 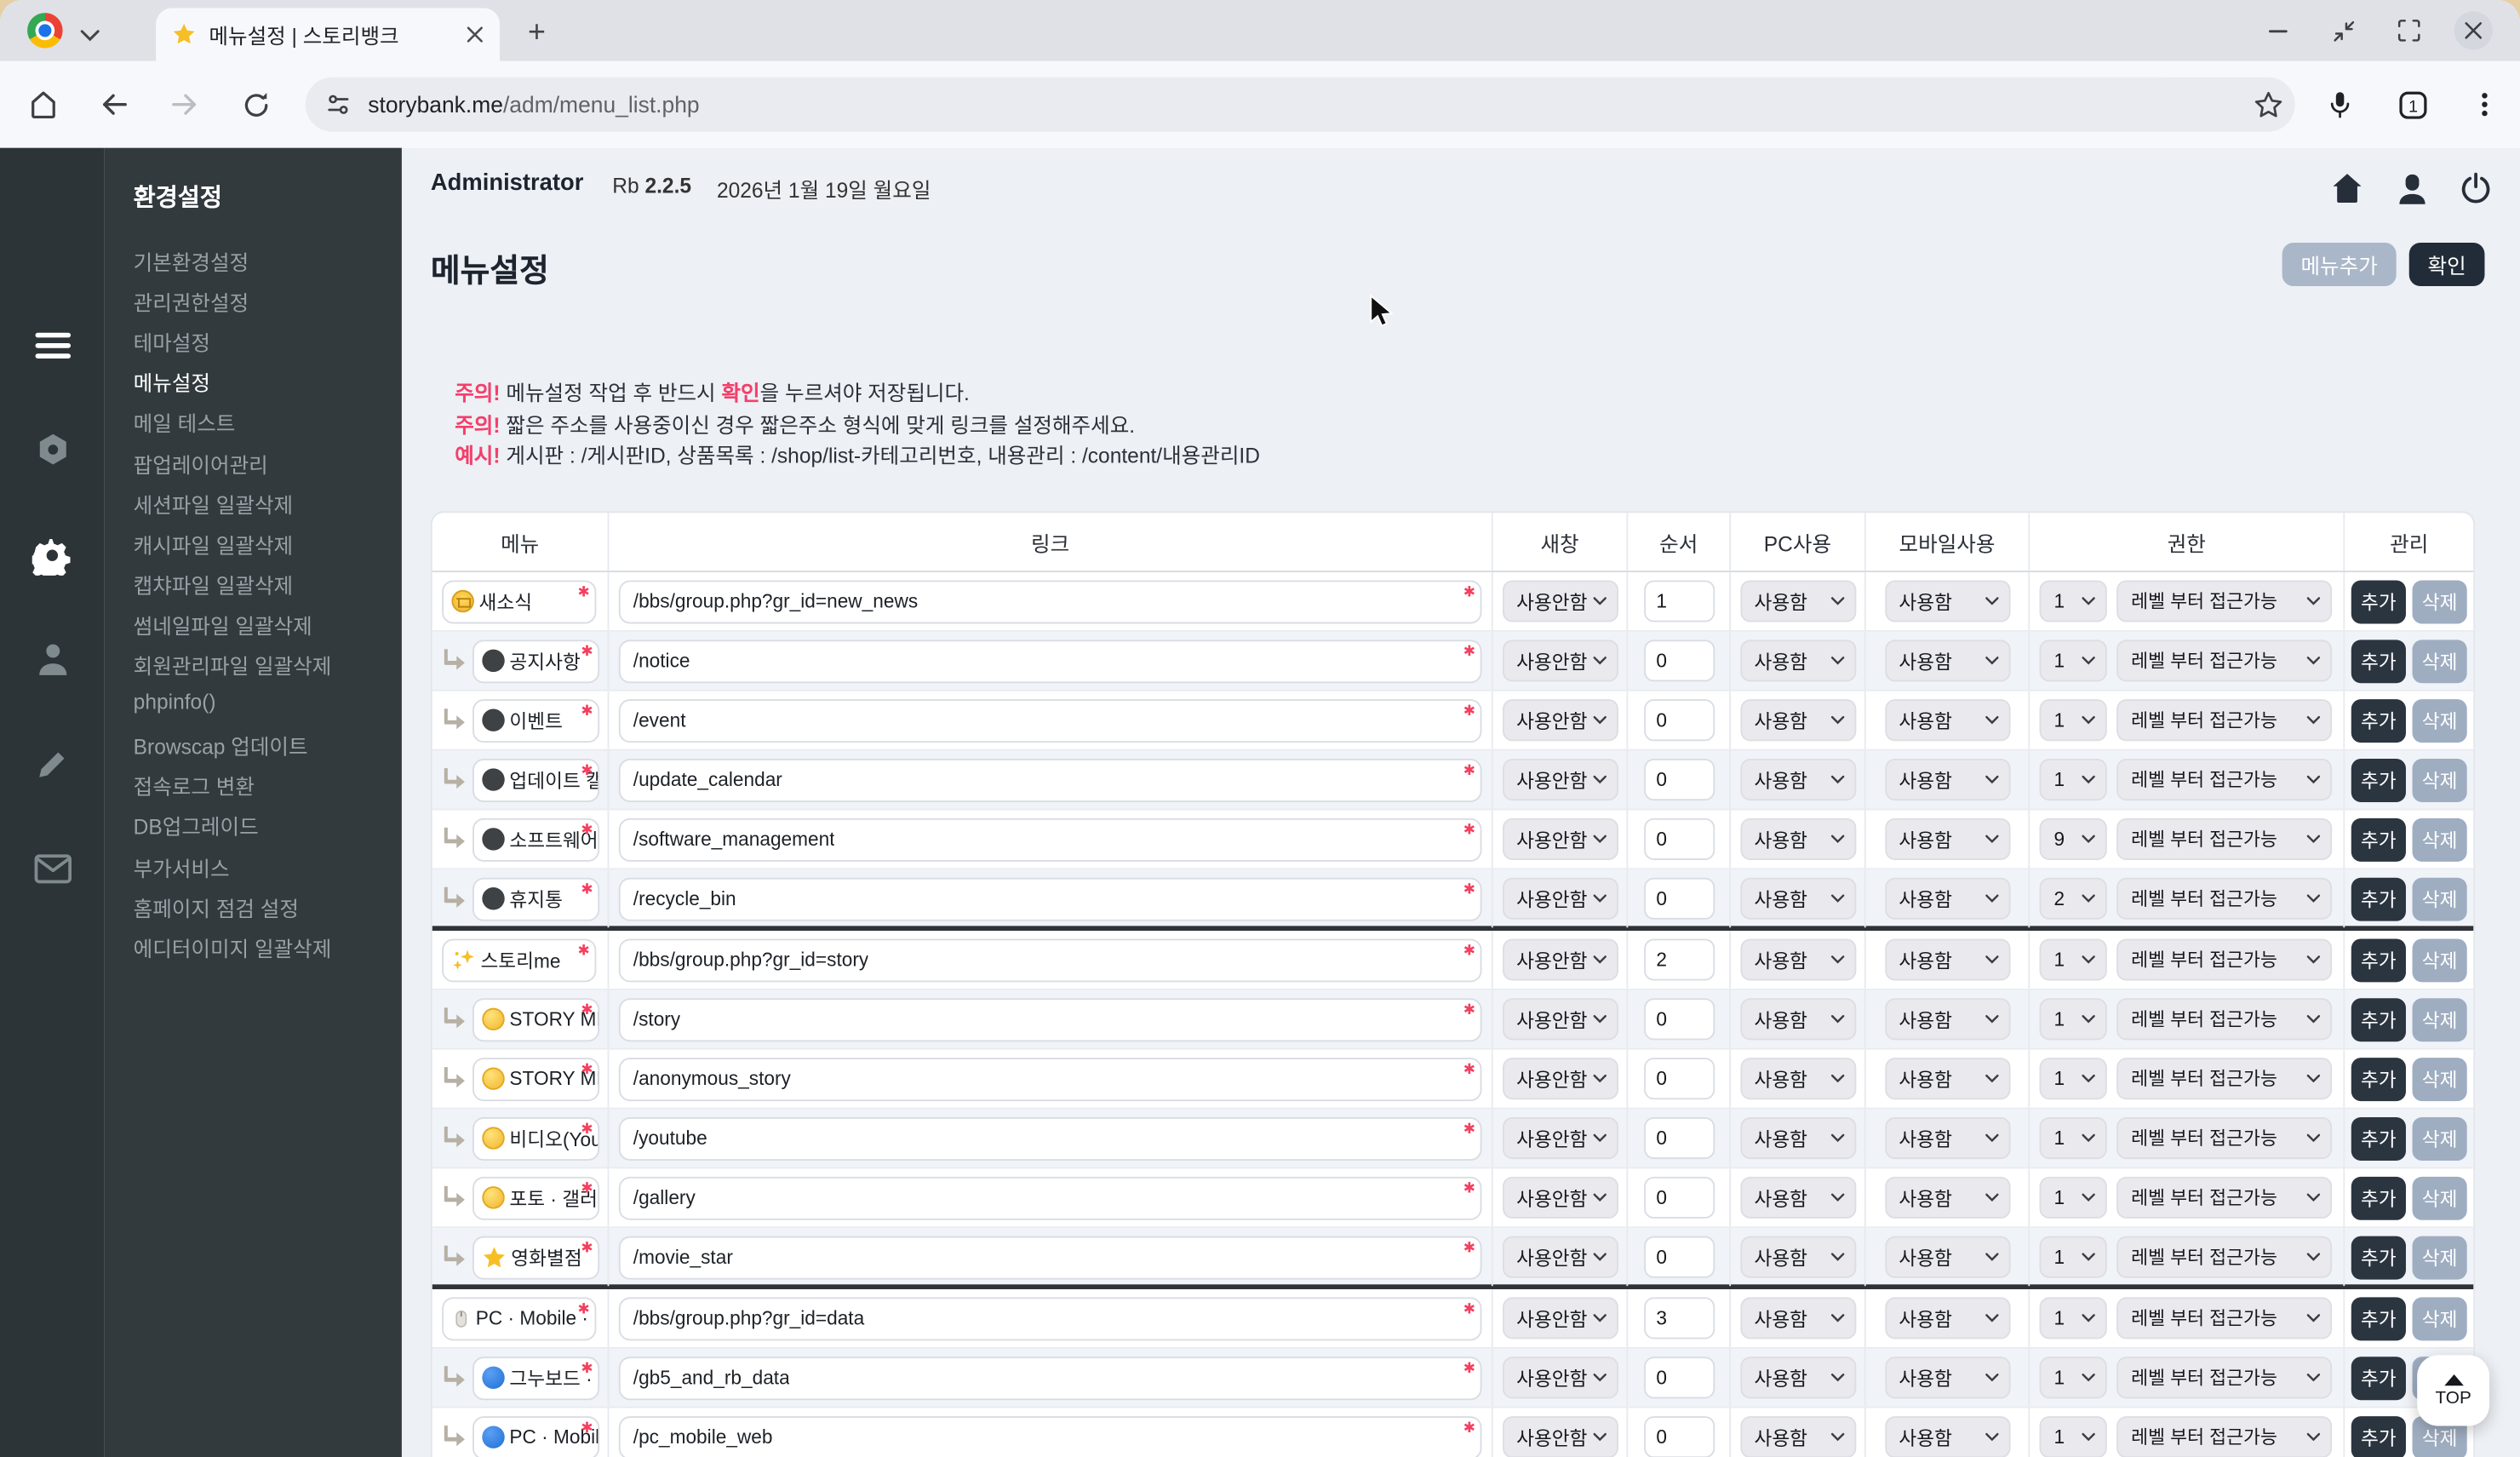 What do you see at coordinates (114, 104) in the screenshot?
I see `back-button` at bounding box center [114, 104].